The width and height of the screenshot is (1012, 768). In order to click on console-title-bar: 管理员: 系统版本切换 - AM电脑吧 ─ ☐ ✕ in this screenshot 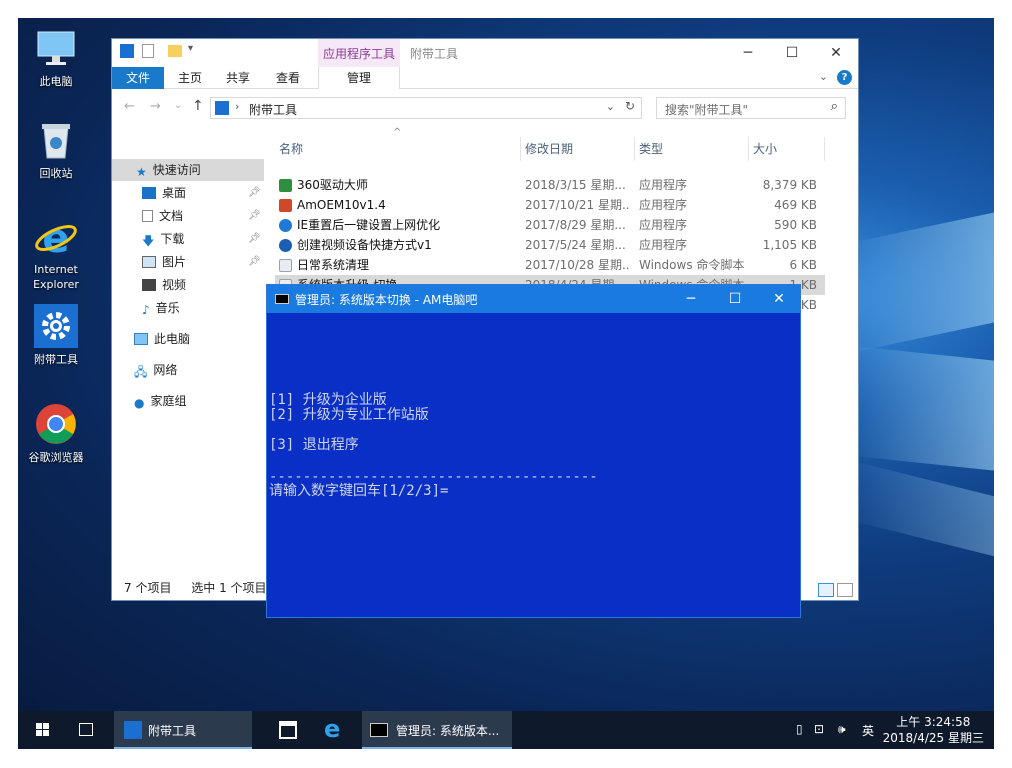, I will do `click(533, 299)`.